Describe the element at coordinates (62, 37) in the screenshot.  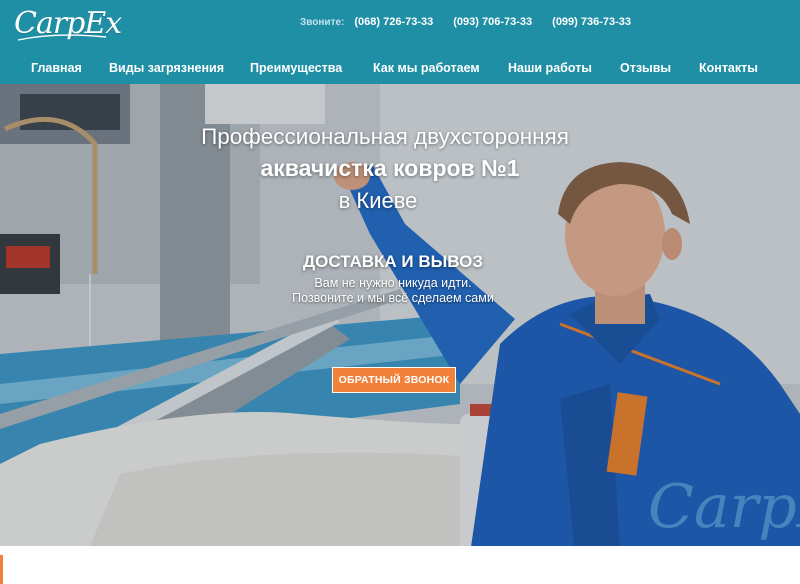
I see `logo-swoosh-icon` at that location.